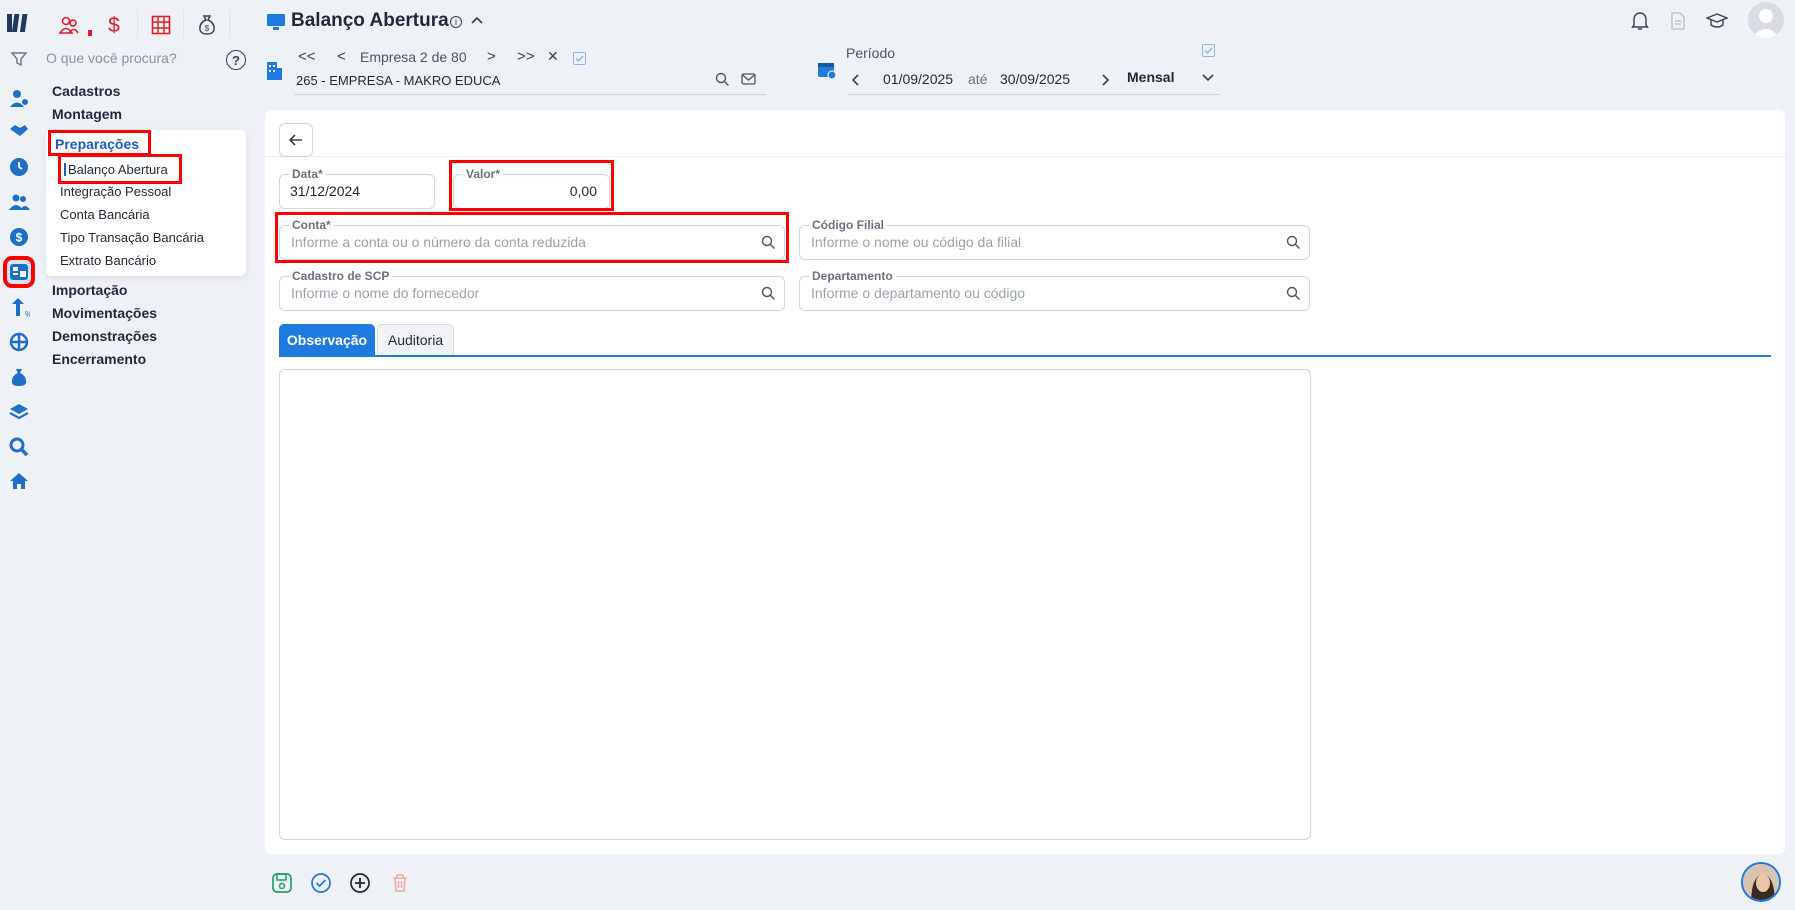  I want to click on mail-icon, so click(748, 79).